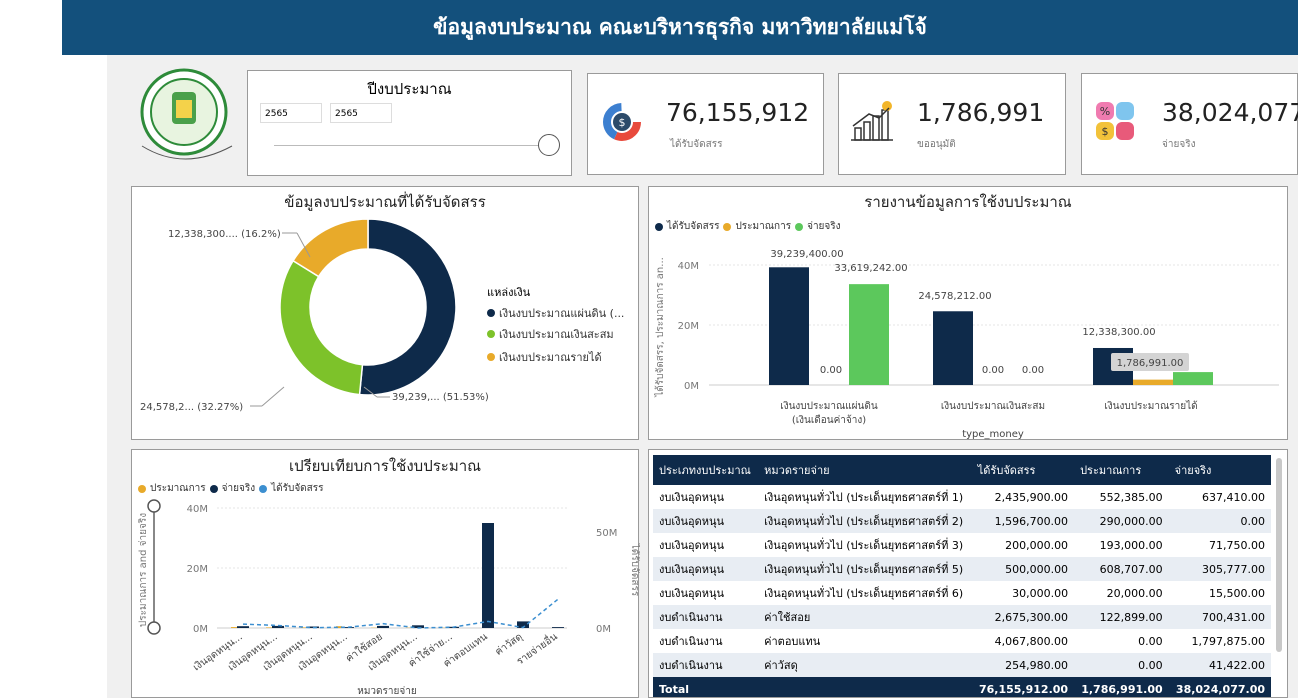 The image size is (1298, 699). What do you see at coordinates (154, 628) in the screenshot?
I see `zoom-slider-bottom-handle` at bounding box center [154, 628].